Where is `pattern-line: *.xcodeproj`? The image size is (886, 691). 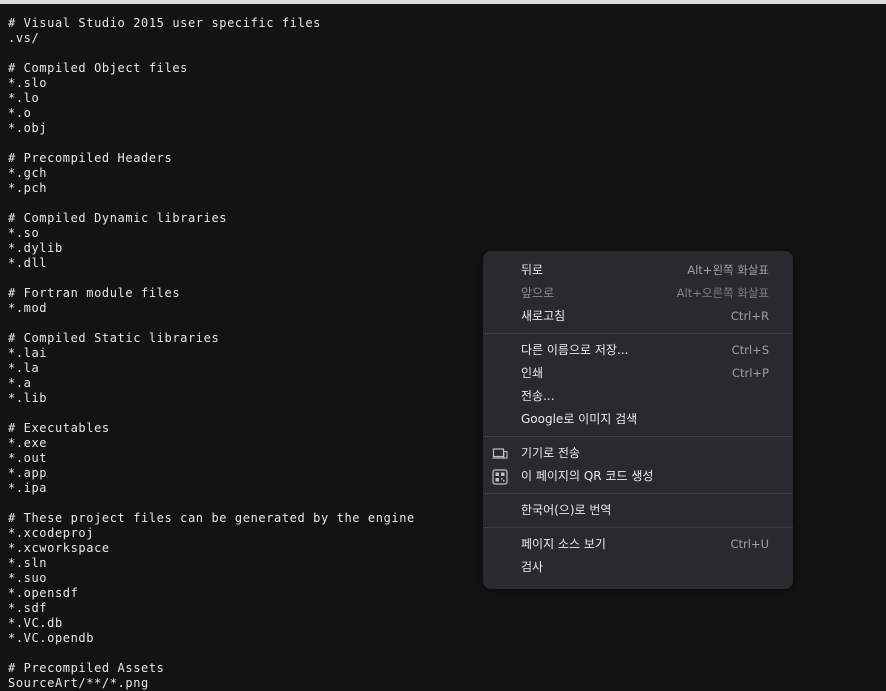
pattern-line: *.xcodeproj is located at coordinates (51, 533).